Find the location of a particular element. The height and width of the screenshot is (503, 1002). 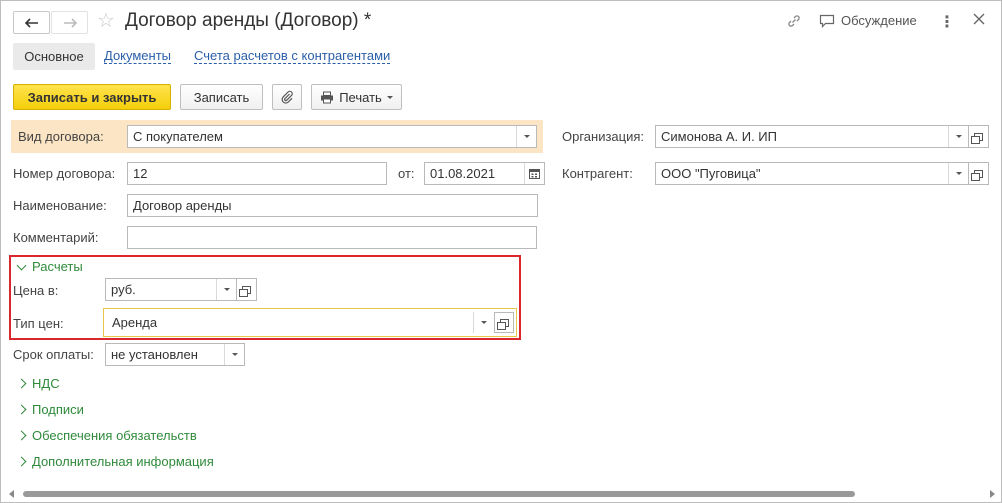

star-icon: ☆ is located at coordinates (106, 21).